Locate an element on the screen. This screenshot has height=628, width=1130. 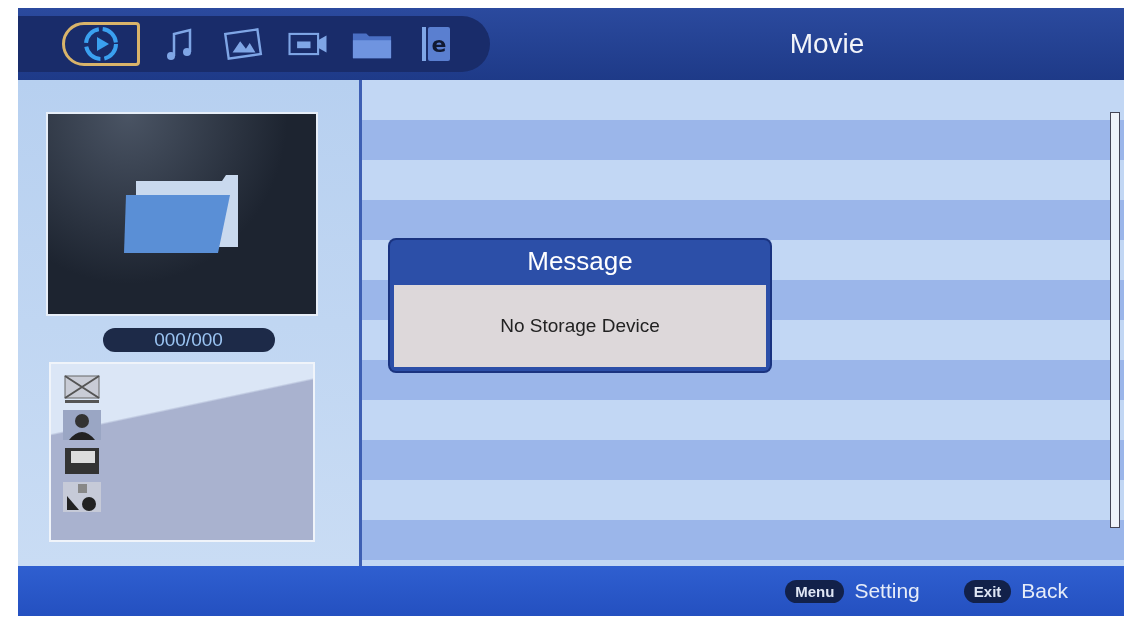
media-tab is located at coordinates (101, 44).